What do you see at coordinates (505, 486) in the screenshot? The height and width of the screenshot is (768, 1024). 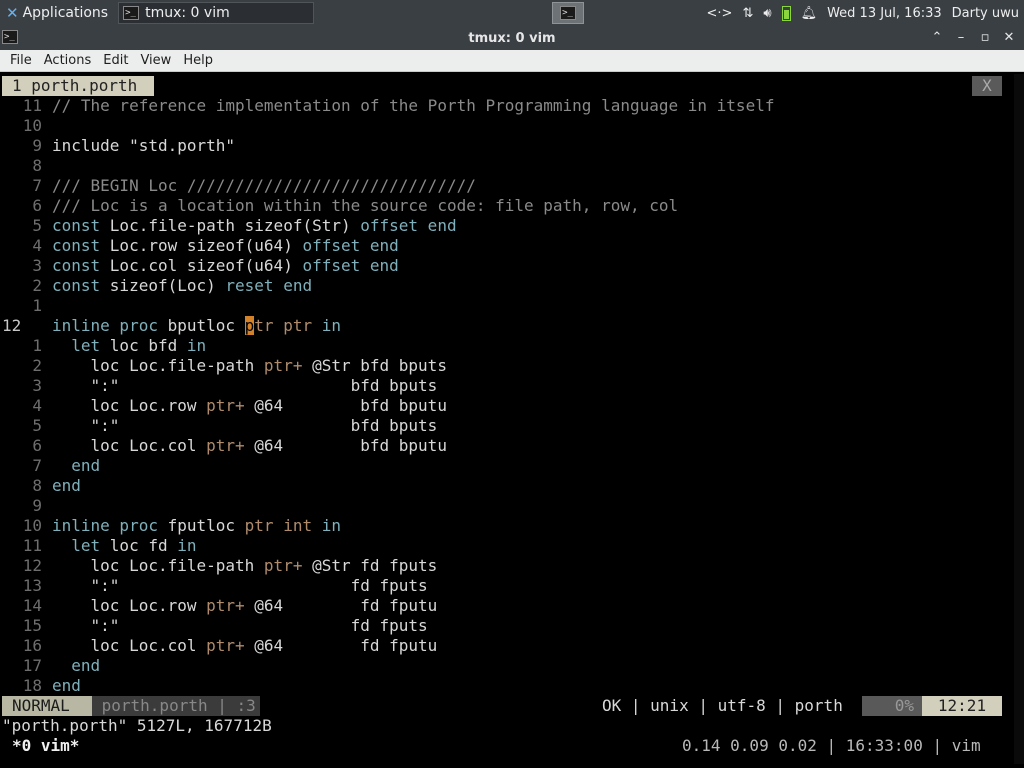 I see `code-line: 8 end` at bounding box center [505, 486].